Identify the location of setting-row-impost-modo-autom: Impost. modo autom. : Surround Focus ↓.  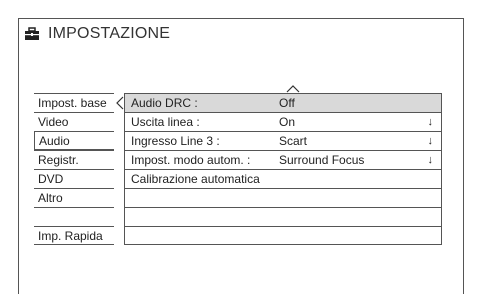
(283, 159).